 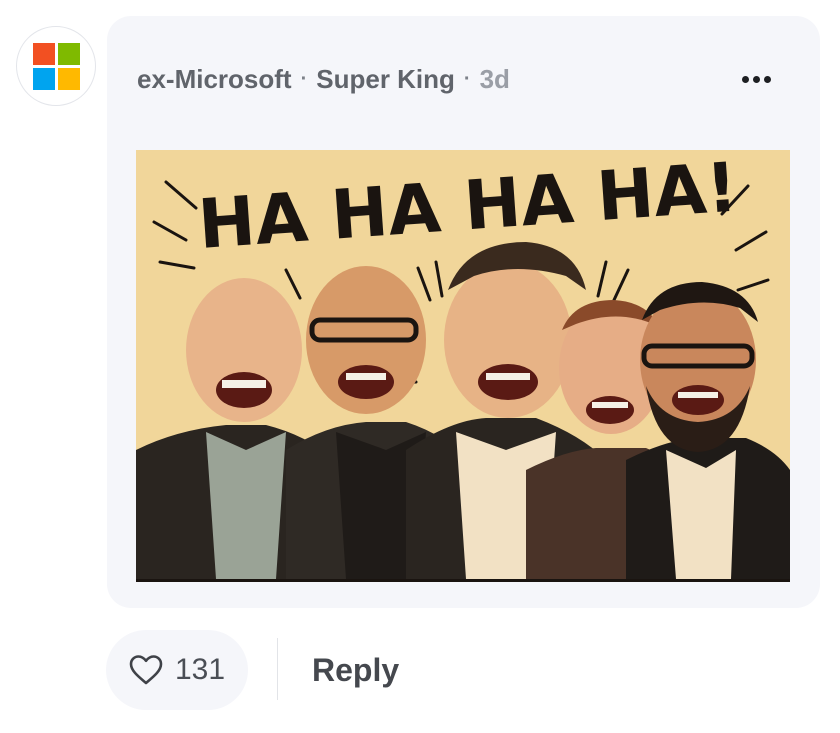 I want to click on more-options-button, so click(x=756, y=79).